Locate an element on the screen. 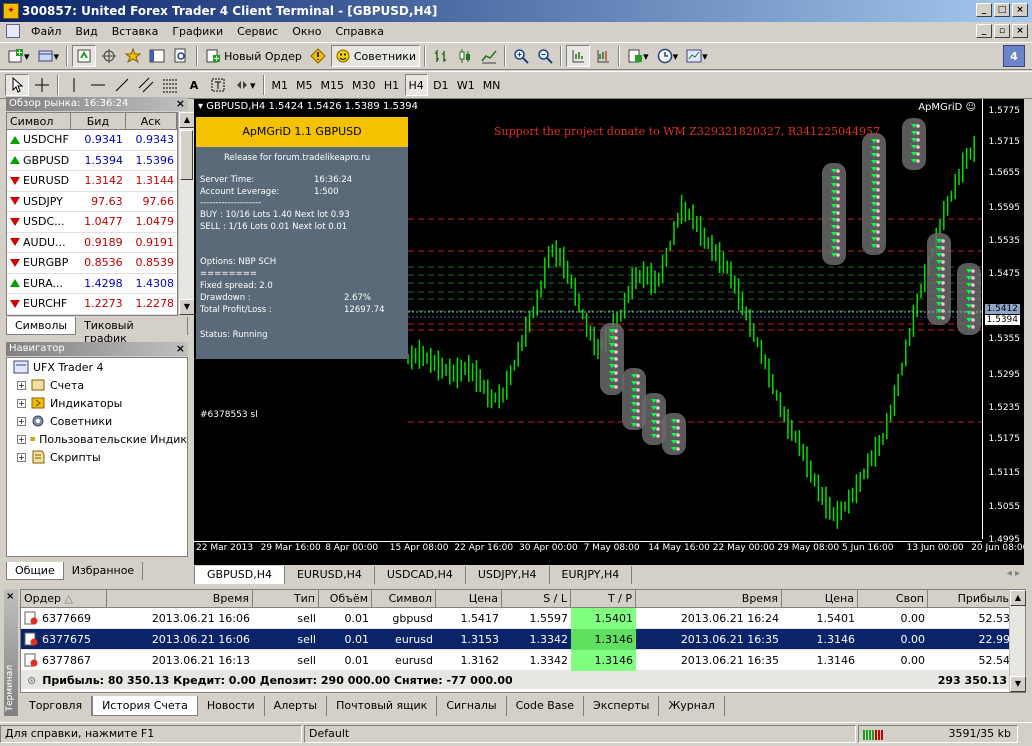 This screenshot has height=746, width=1032. trendline-tool is located at coordinates (122, 85).